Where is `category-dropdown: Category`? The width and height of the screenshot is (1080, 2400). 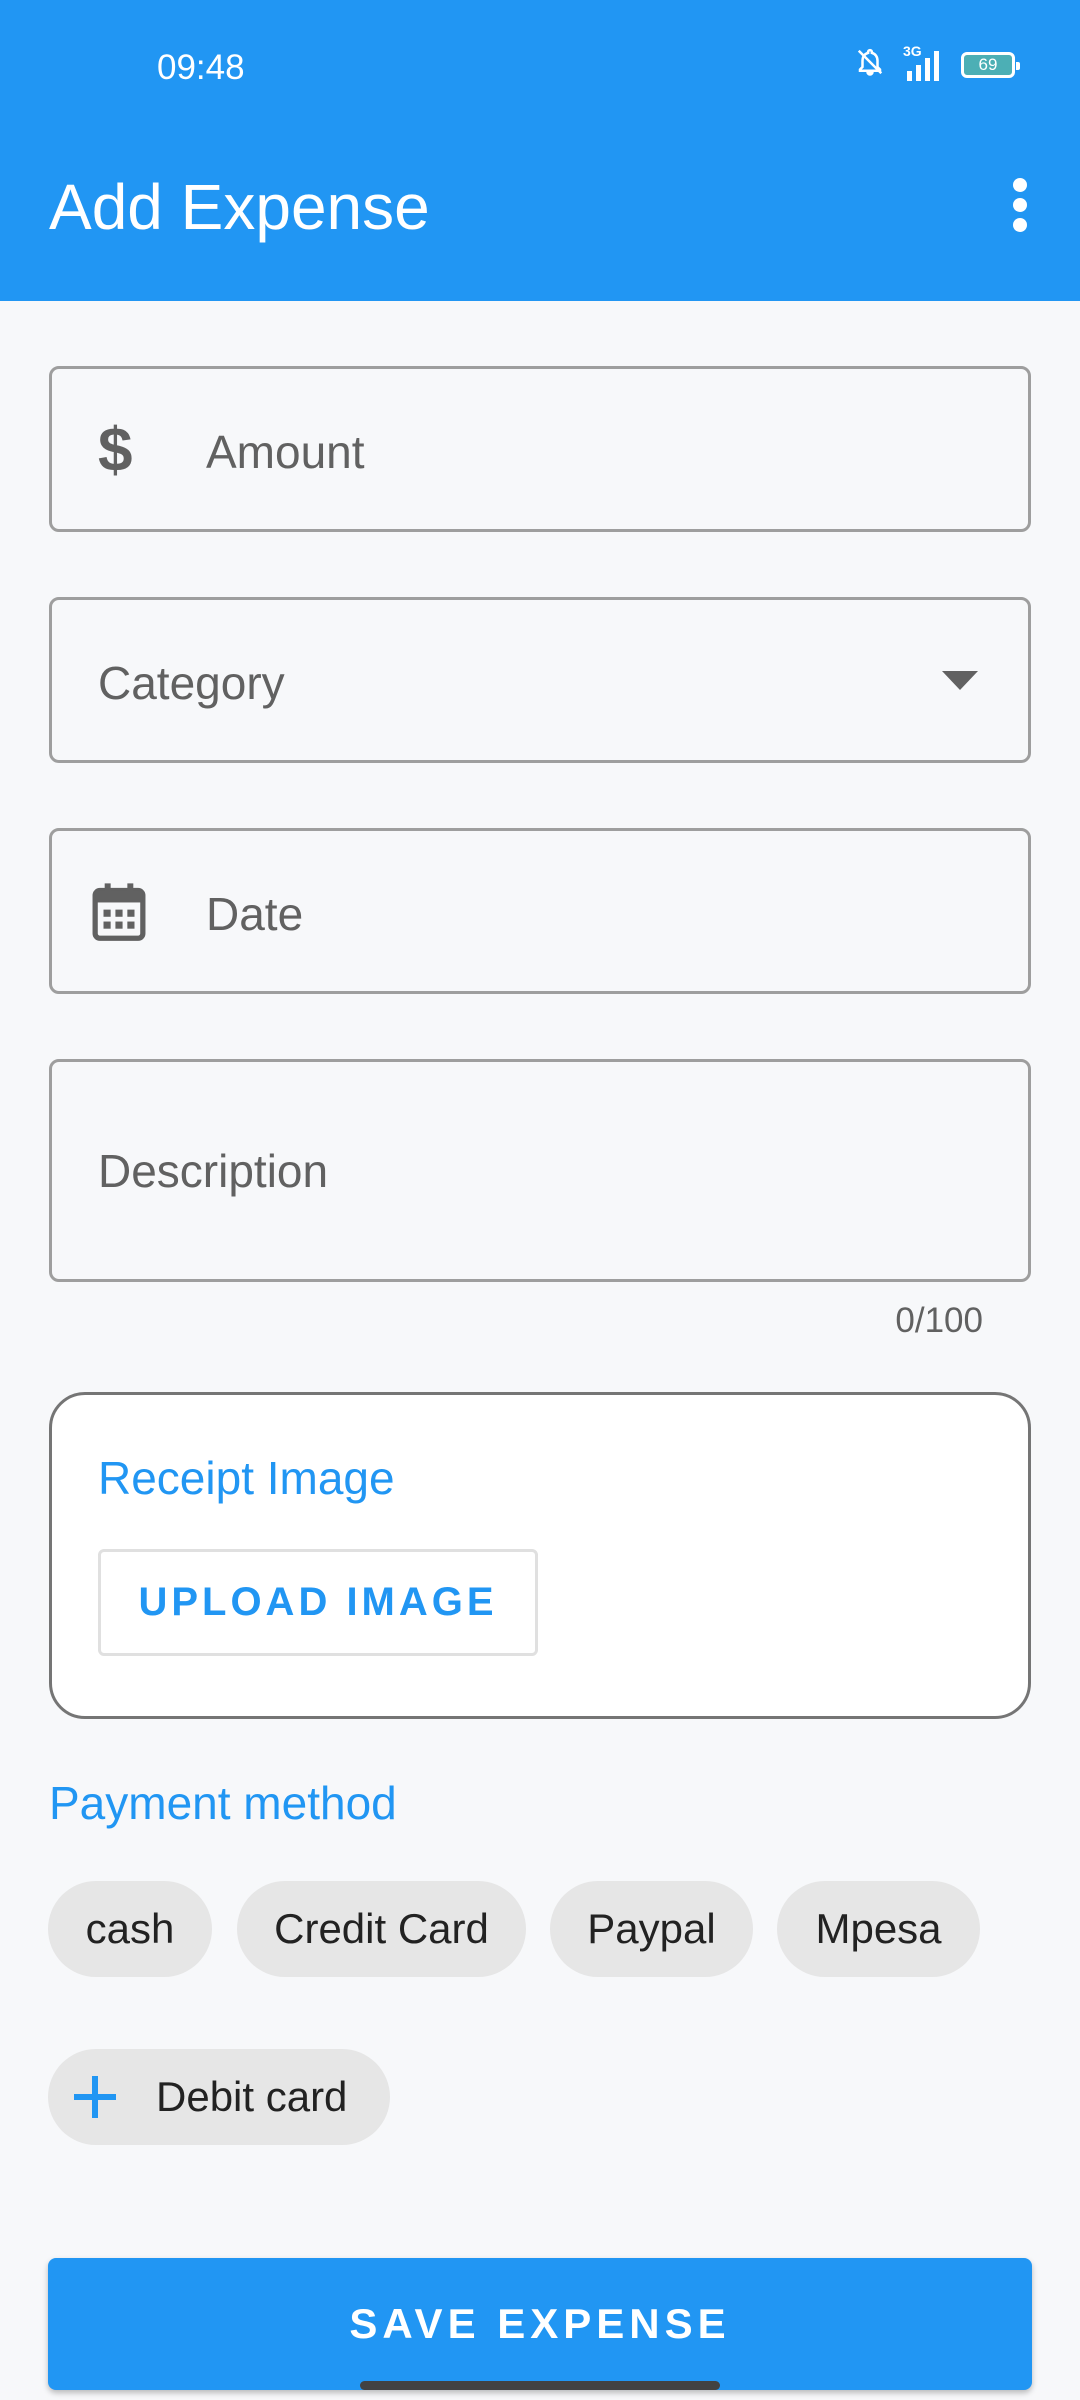
category-dropdown: Category is located at coordinates (540, 680).